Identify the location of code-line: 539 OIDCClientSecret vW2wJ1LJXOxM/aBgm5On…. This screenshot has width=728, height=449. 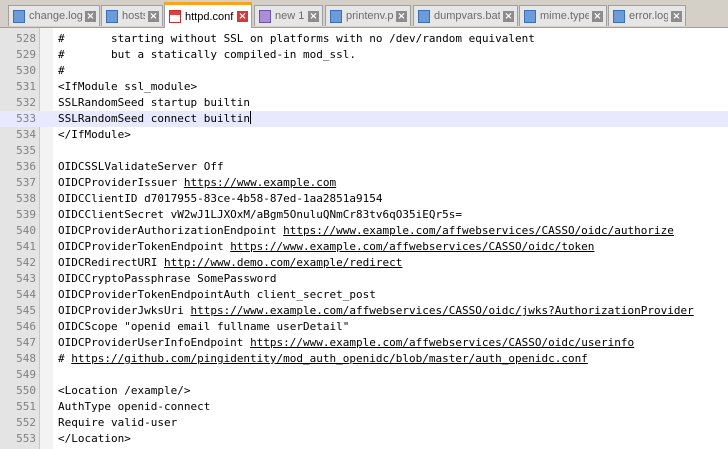
(364, 215).